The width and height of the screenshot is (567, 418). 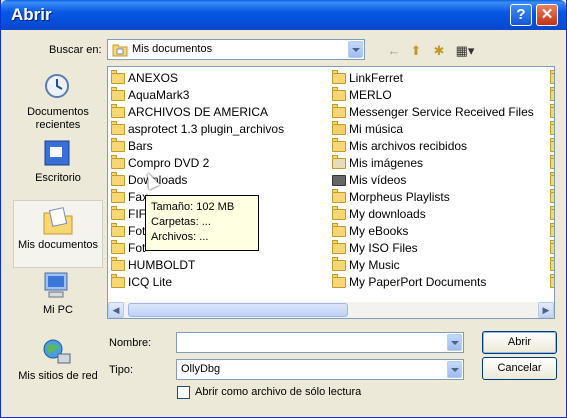 I want to click on place-label: Mi PC, so click(x=58, y=310).